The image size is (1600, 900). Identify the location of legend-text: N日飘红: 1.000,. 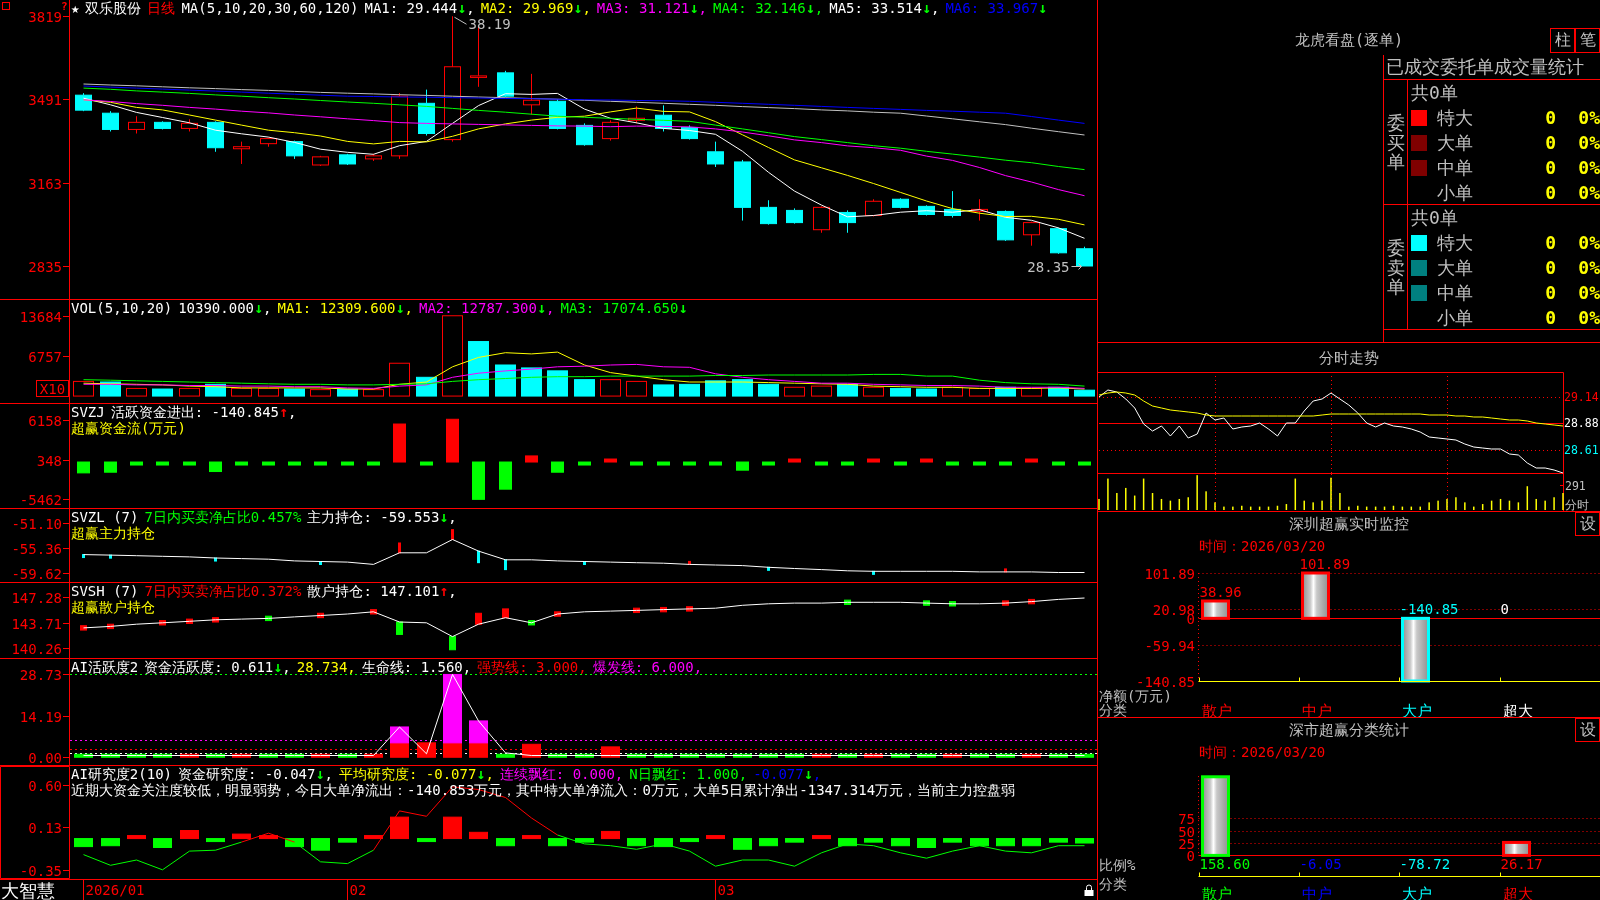
(688, 774).